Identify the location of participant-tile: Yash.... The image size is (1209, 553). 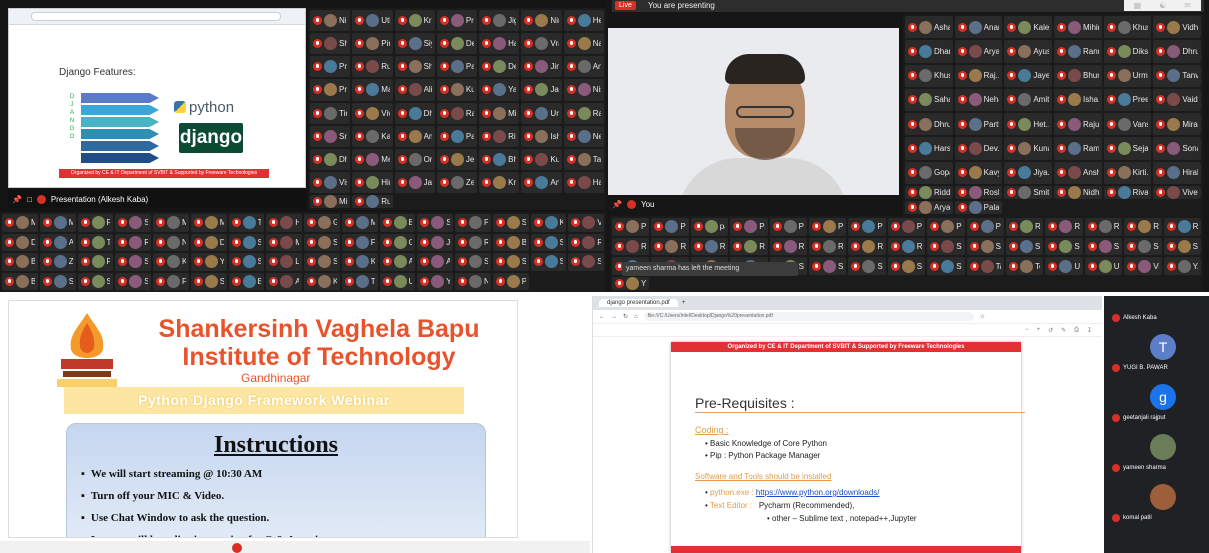
(208, 262).